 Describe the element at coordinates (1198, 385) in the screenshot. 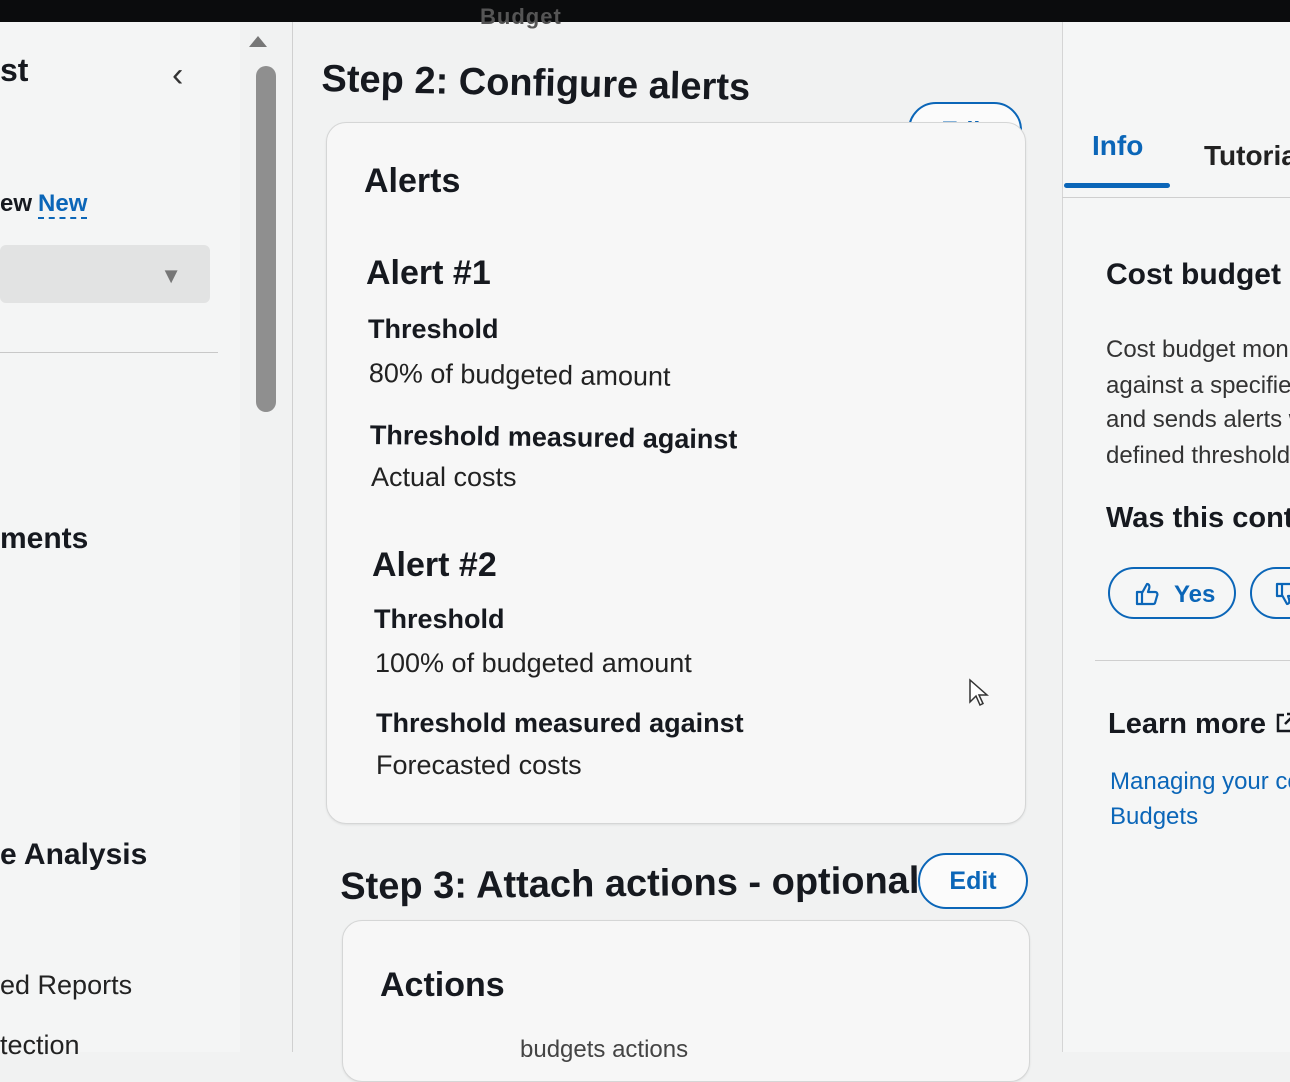

I see `help-text-line: against a specified` at that location.